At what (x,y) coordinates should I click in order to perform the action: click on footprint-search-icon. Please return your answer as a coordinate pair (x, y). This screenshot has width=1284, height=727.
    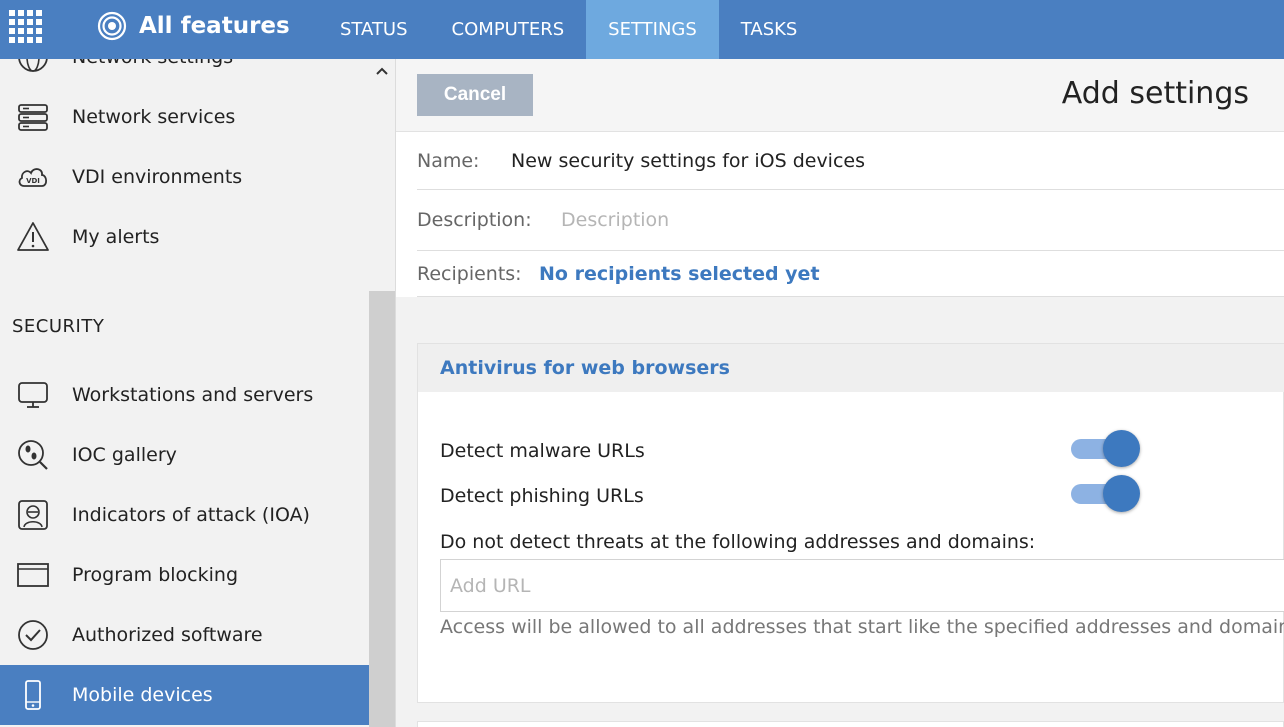
    Looking at the image, I should click on (33, 455).